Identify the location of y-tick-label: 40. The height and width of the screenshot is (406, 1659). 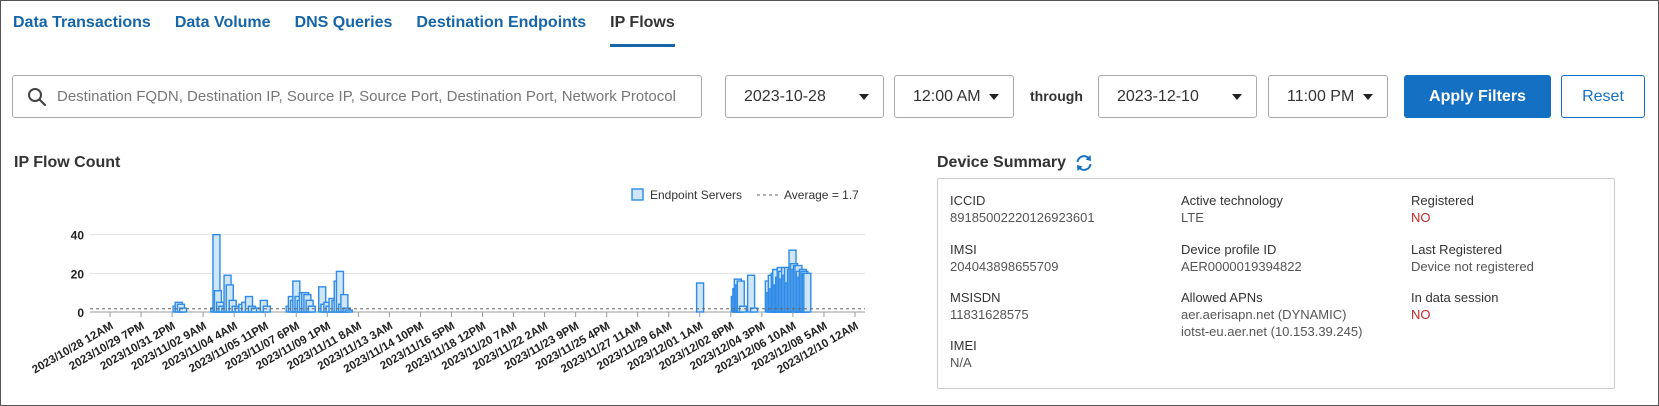
(78, 236).